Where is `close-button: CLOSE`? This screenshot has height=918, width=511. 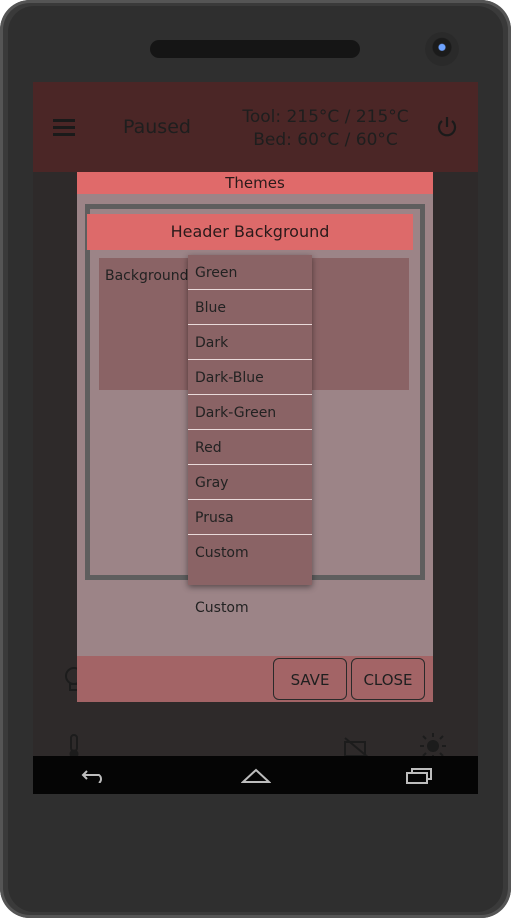
close-button: CLOSE is located at coordinates (388, 679).